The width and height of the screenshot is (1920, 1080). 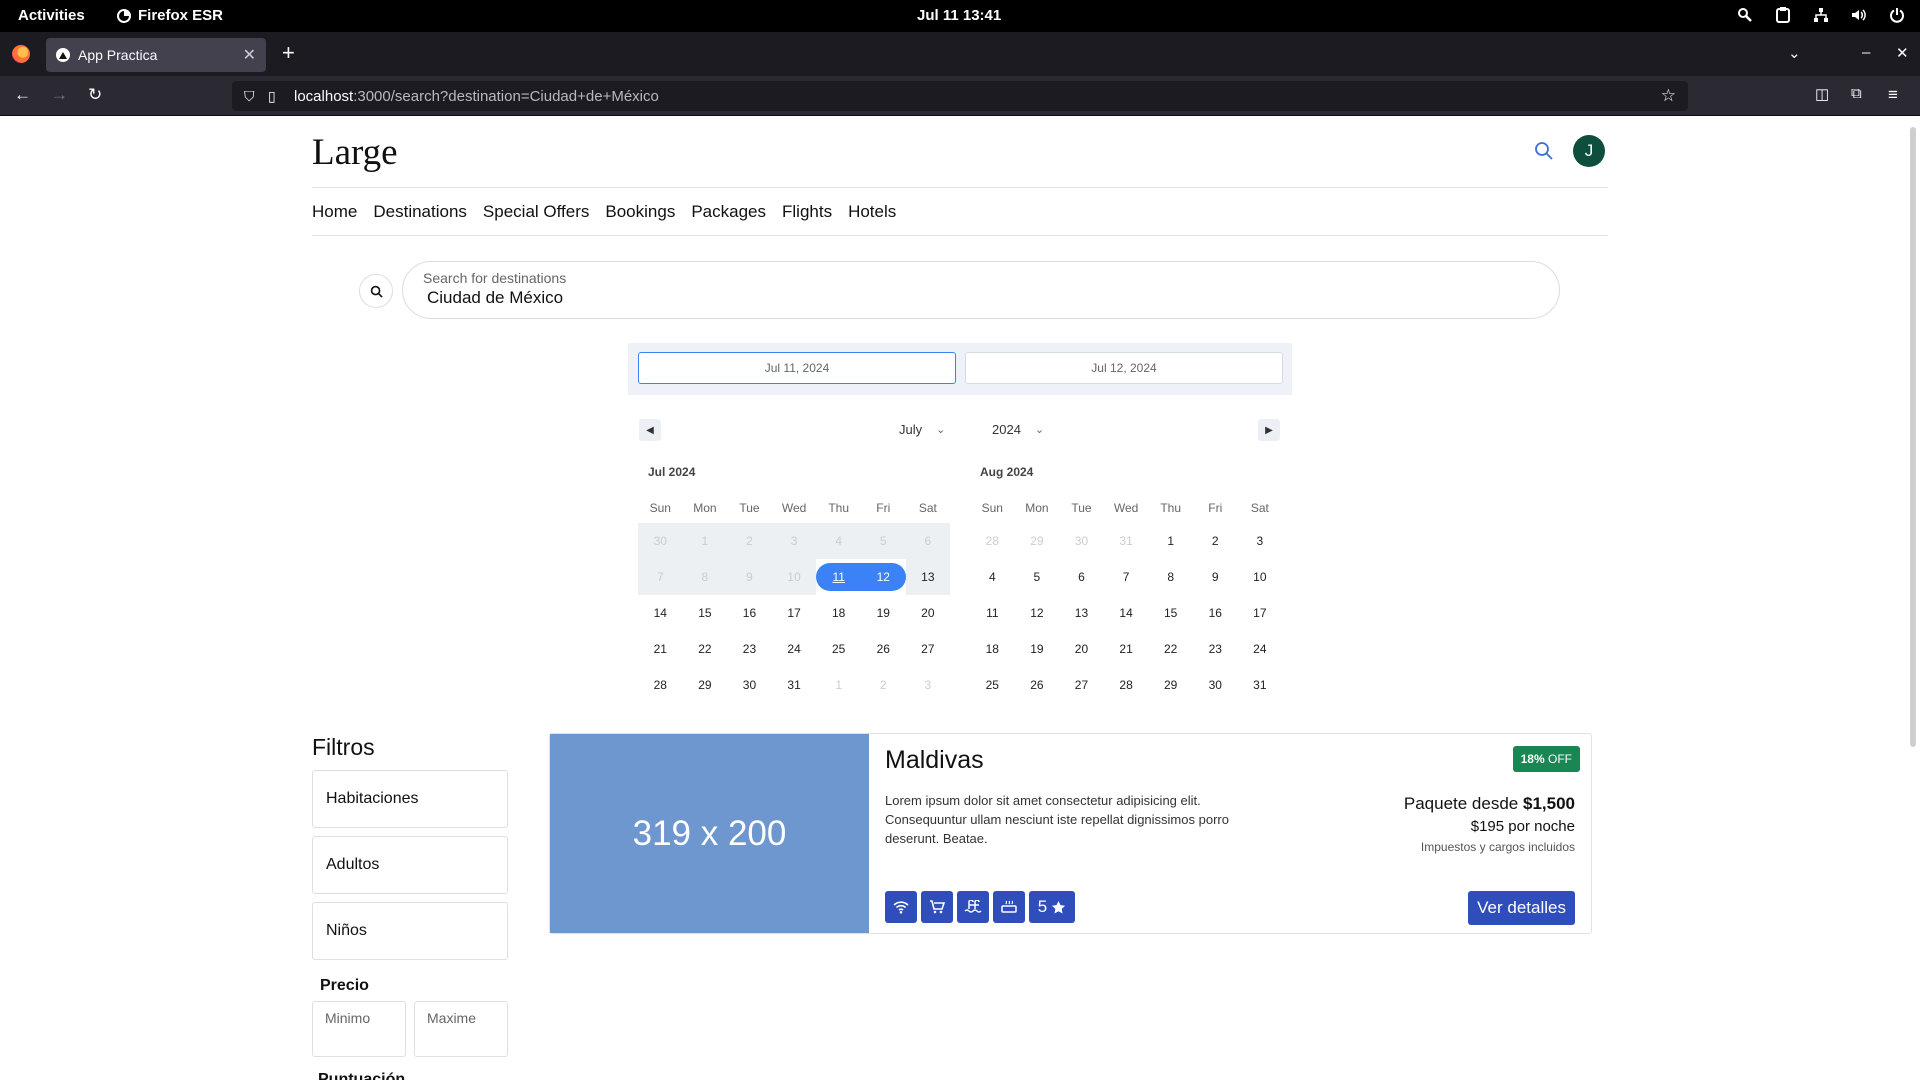 What do you see at coordinates (249, 55) in the screenshot?
I see `tab-close-icon: ✕` at bounding box center [249, 55].